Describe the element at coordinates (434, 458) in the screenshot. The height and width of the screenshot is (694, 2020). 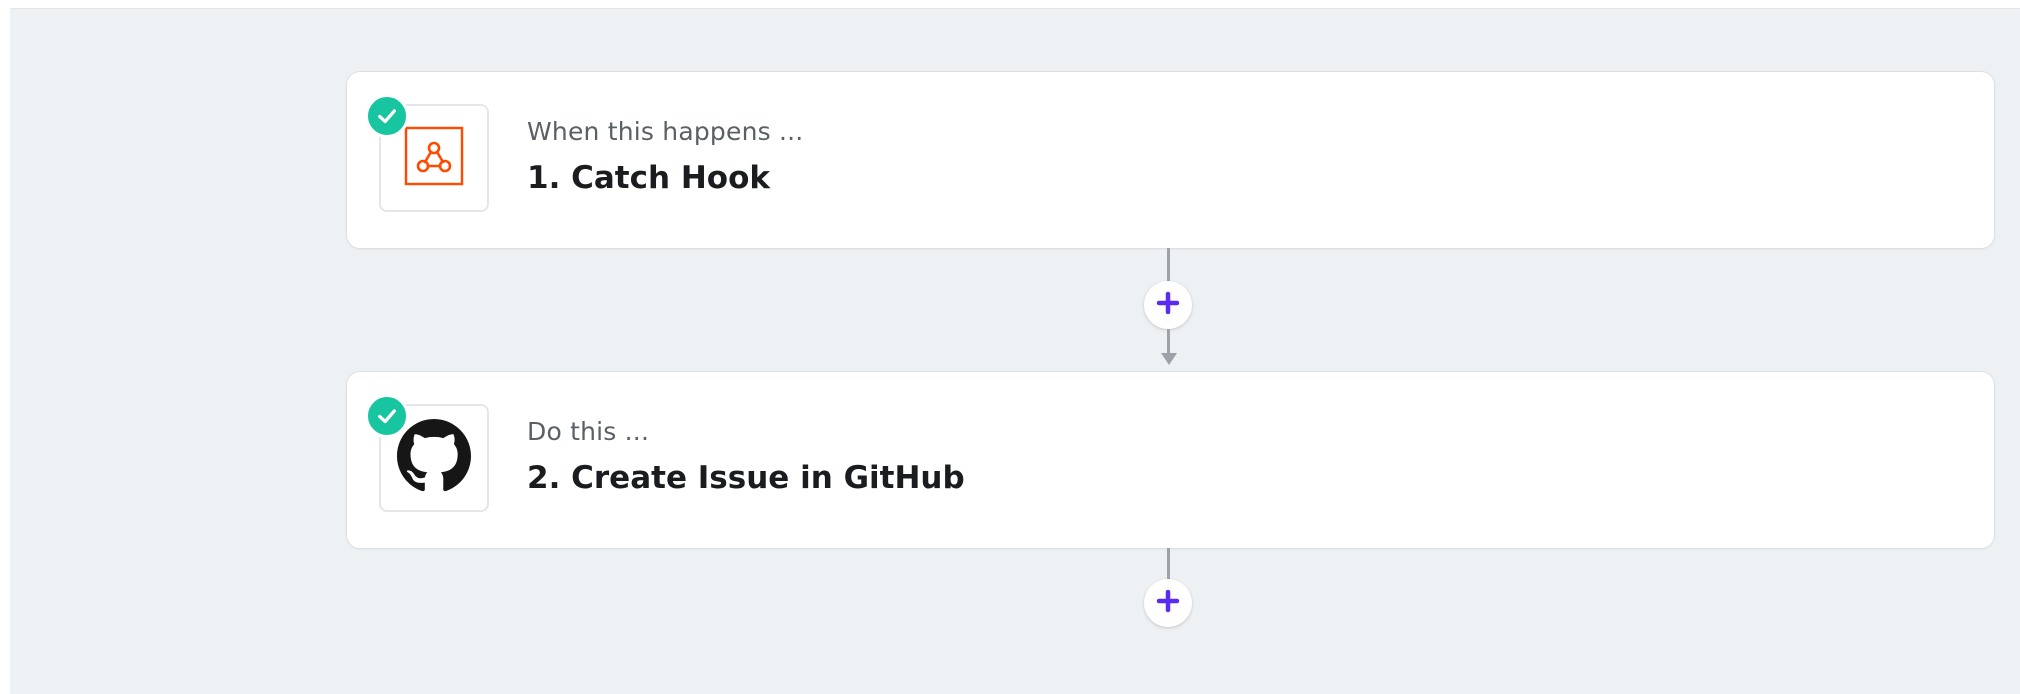
I see `github-icon` at that location.